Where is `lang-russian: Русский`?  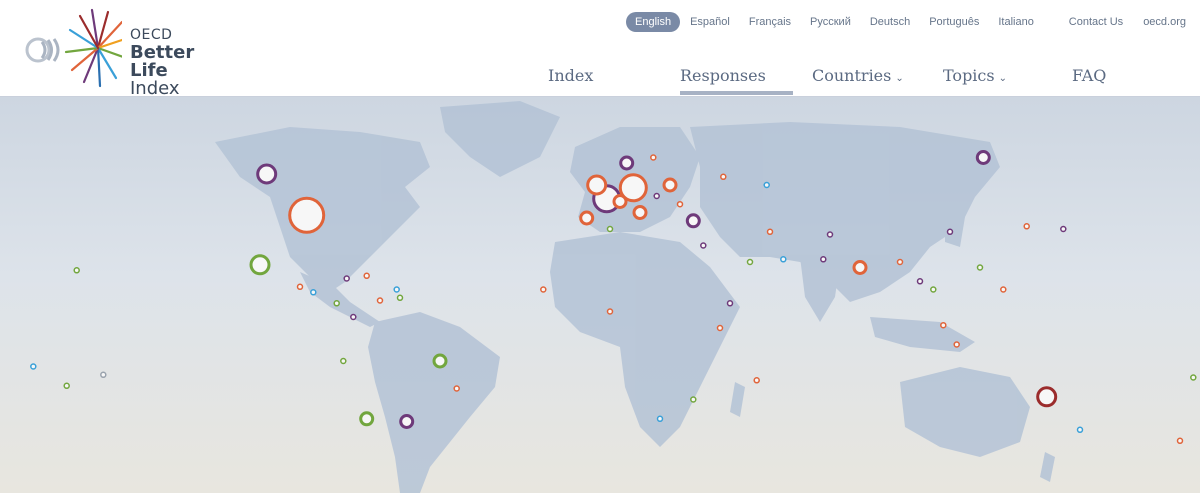
lang-russian: Русский is located at coordinates (830, 22).